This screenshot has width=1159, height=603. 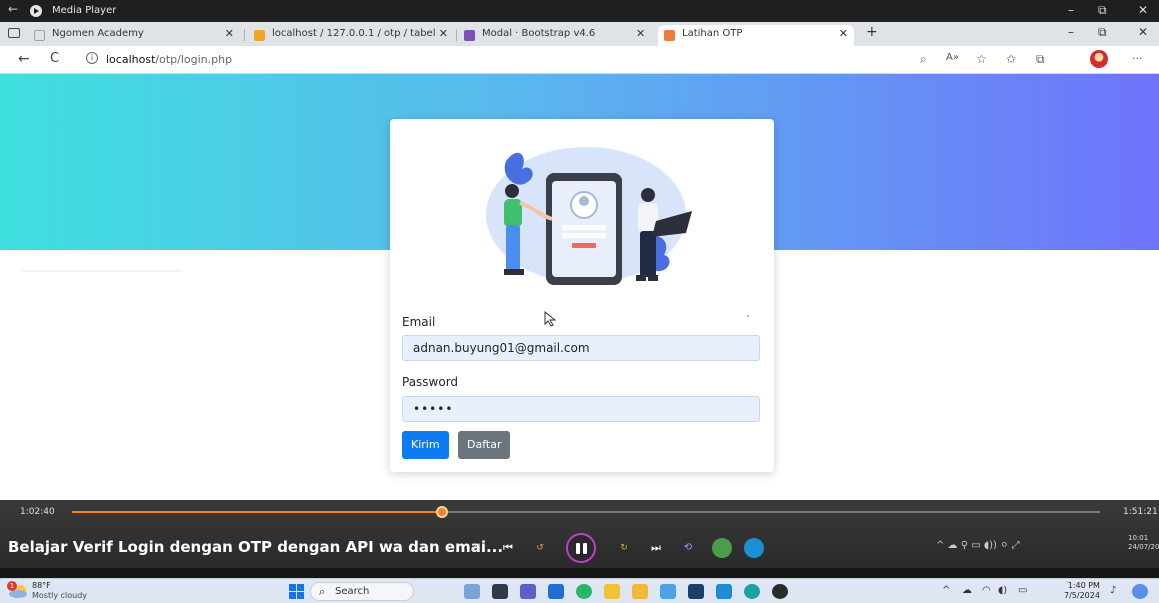 What do you see at coordinates (442, 512) in the screenshot?
I see `seek-handle` at bounding box center [442, 512].